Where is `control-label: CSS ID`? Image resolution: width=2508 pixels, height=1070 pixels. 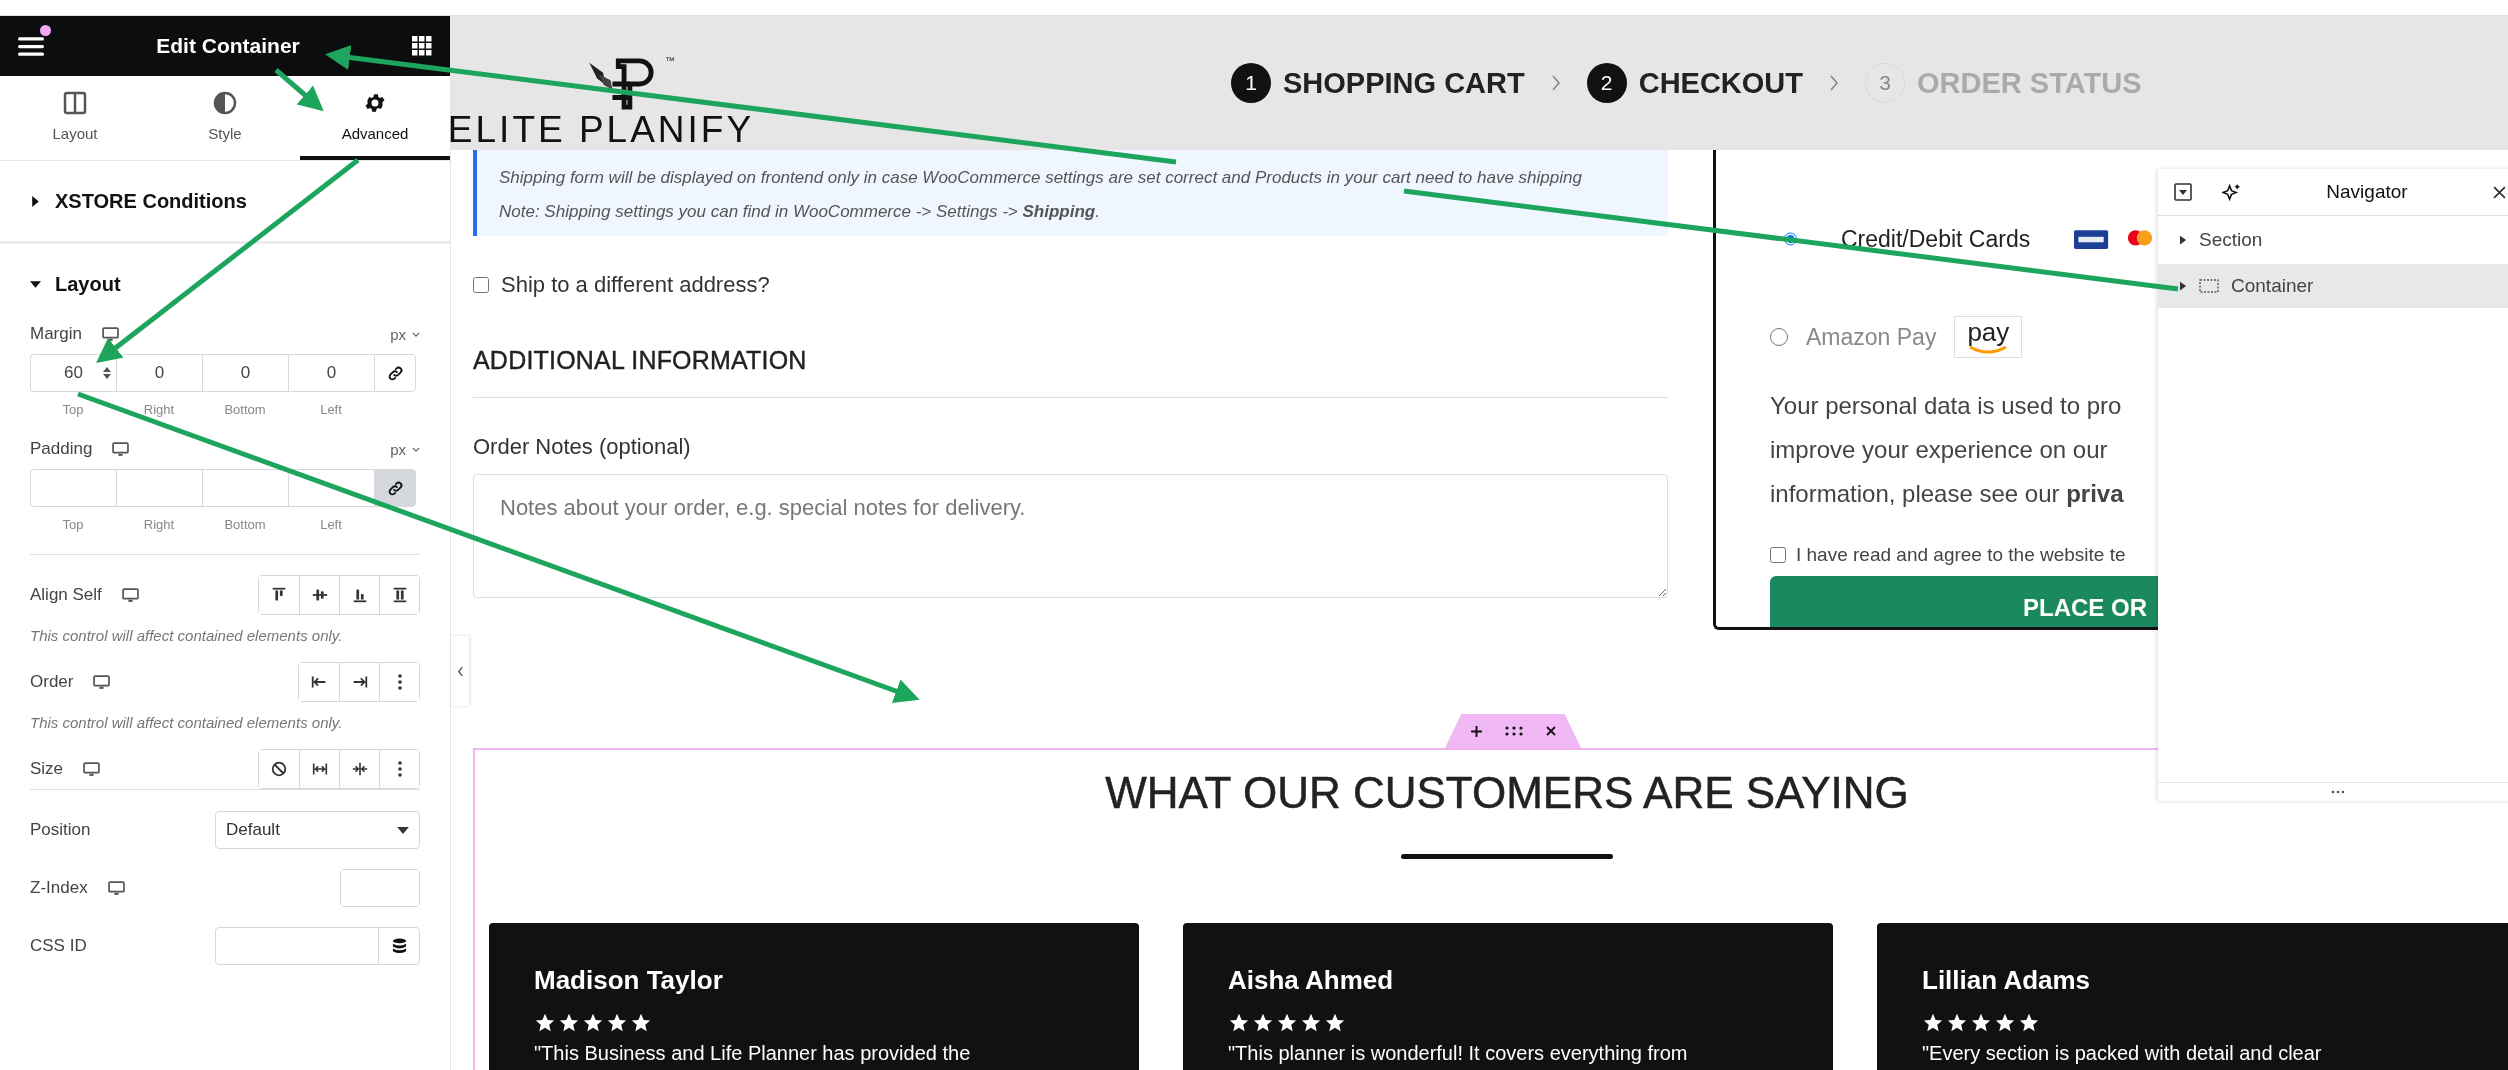
control-label: CSS ID is located at coordinates (58, 946).